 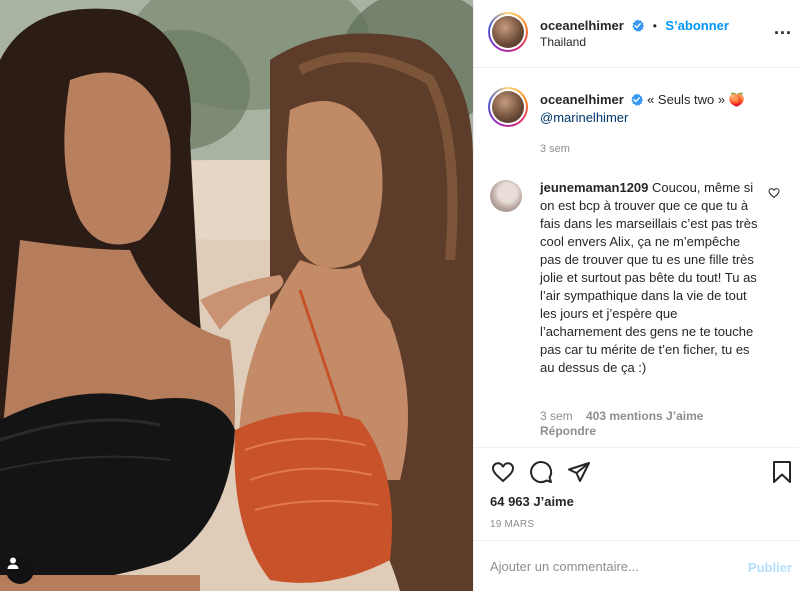 I want to click on paper-plane-icon, so click(x=579, y=472).